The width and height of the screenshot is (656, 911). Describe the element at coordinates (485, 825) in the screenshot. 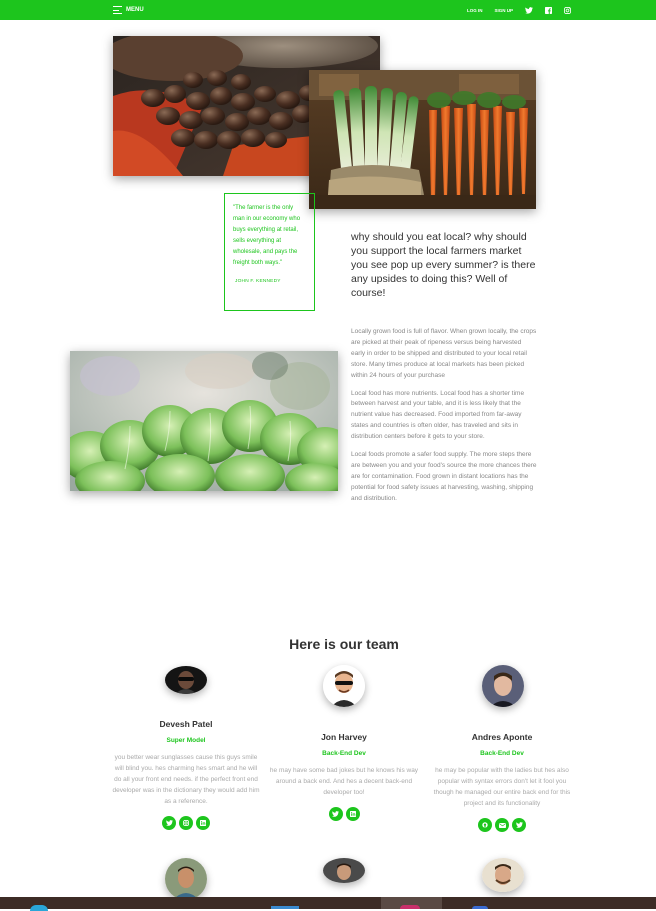

I see `github-icon` at that location.